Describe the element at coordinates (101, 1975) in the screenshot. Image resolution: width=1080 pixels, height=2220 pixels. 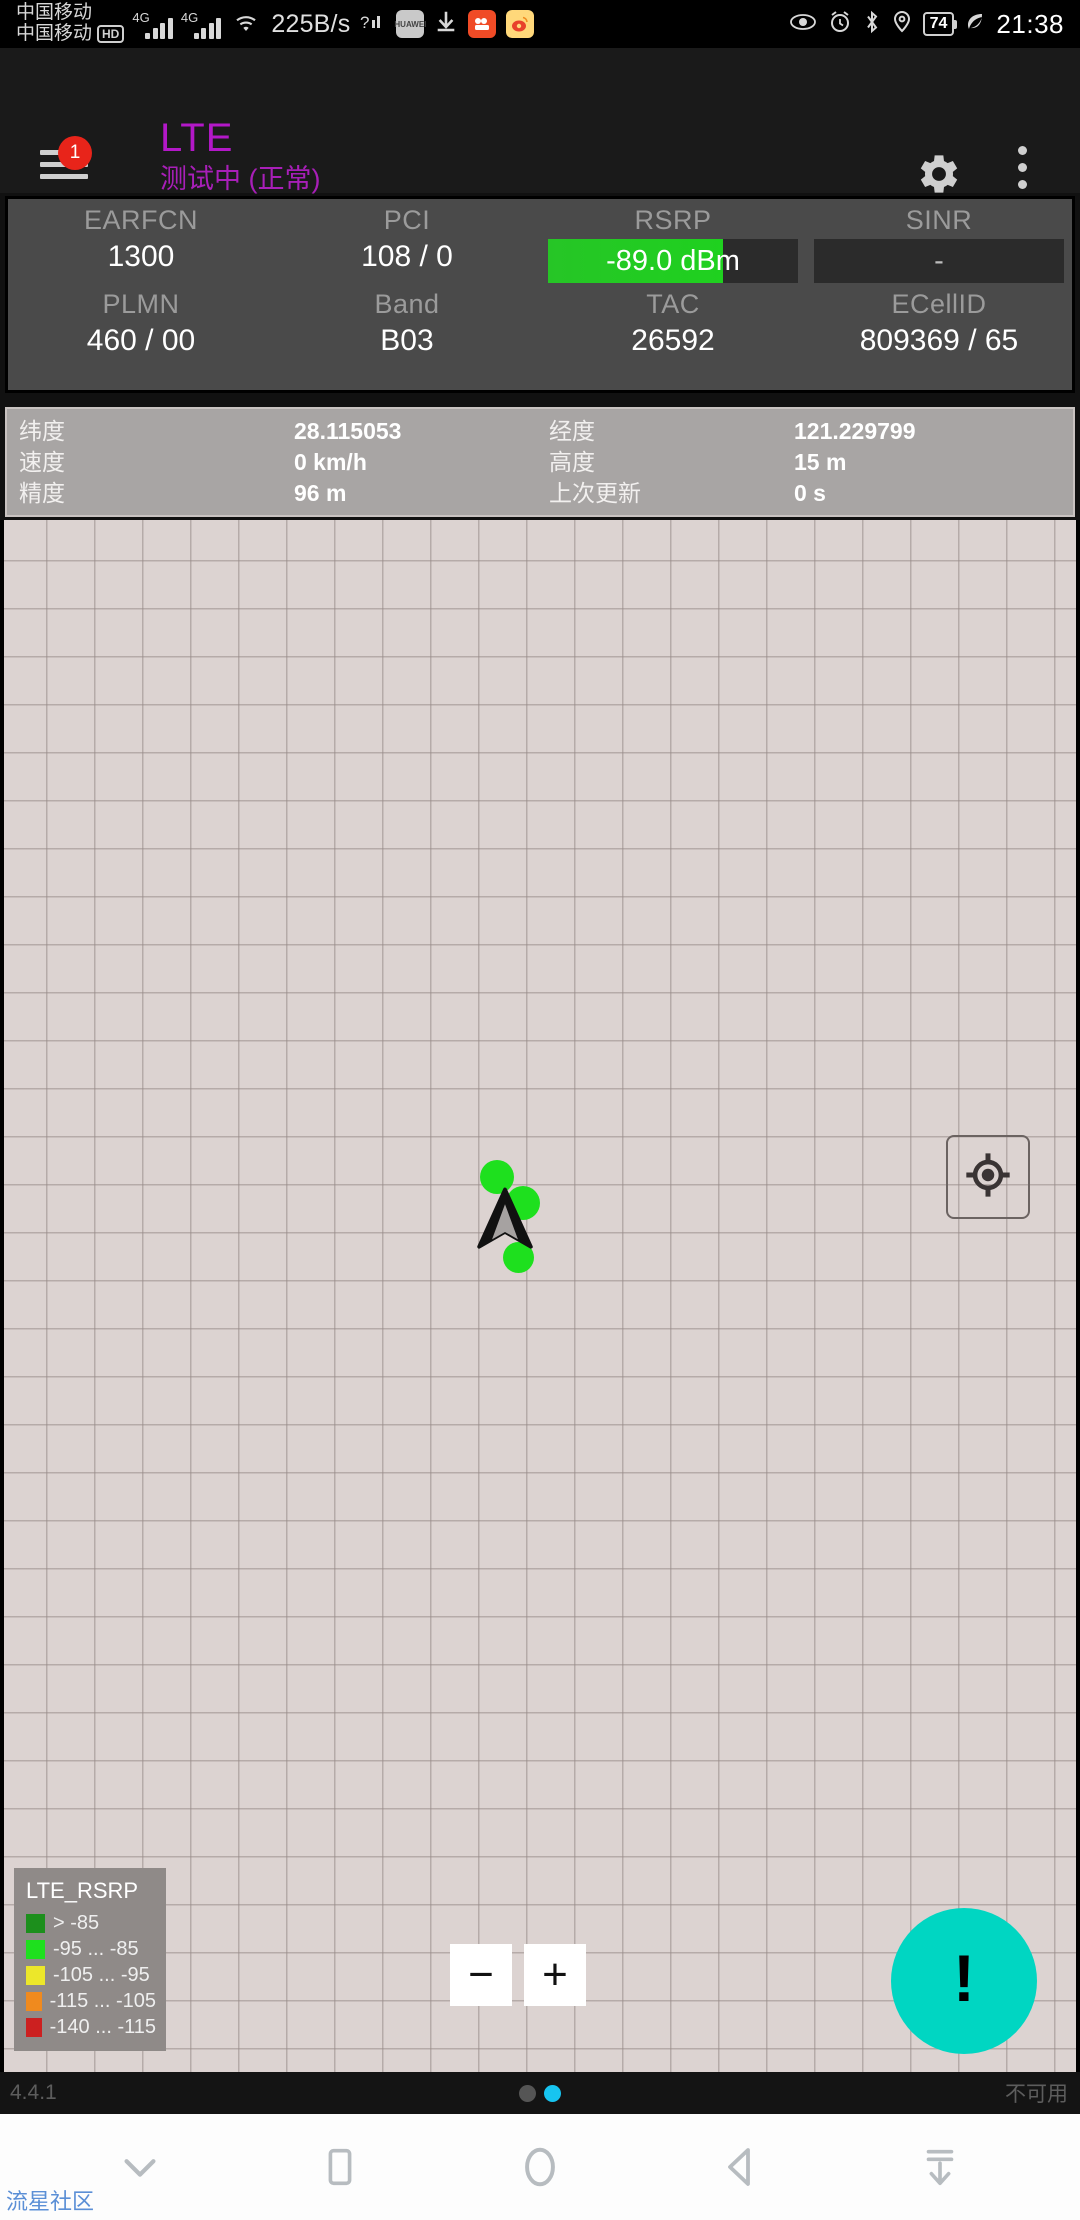
I see `legend-range-label: -105 ... -95` at that location.